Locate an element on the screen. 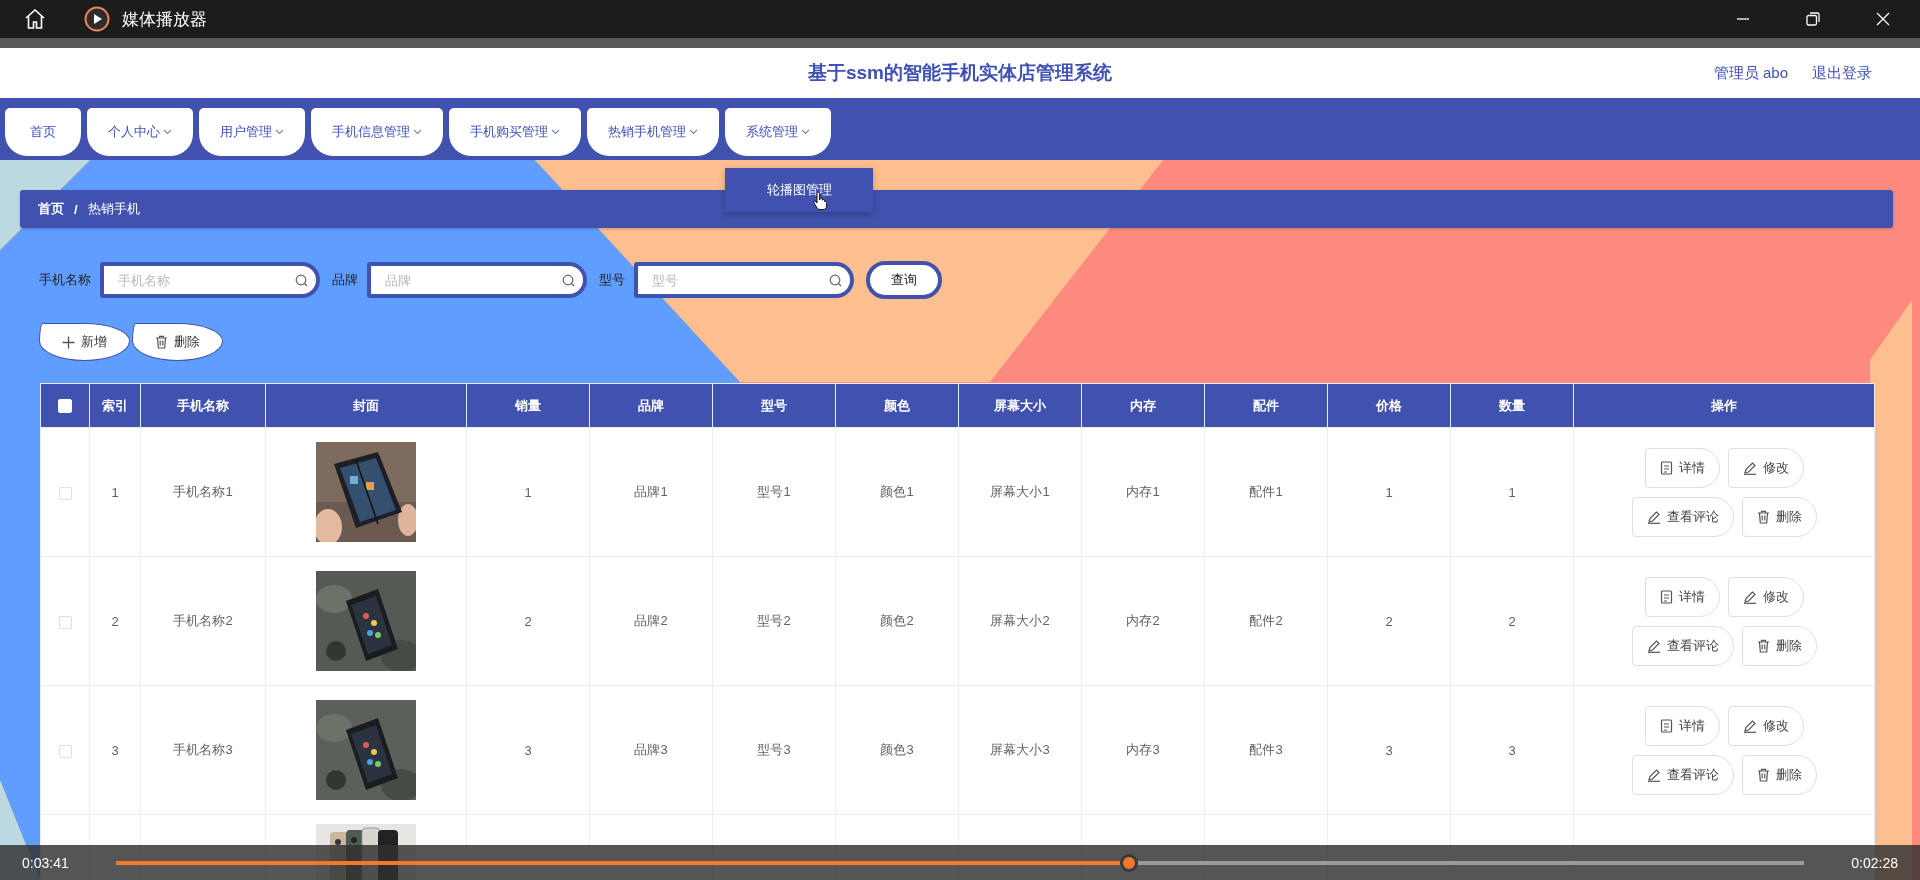 The image size is (1920, 880). breadcrumb-current: 热销手机 is located at coordinates (113, 209).